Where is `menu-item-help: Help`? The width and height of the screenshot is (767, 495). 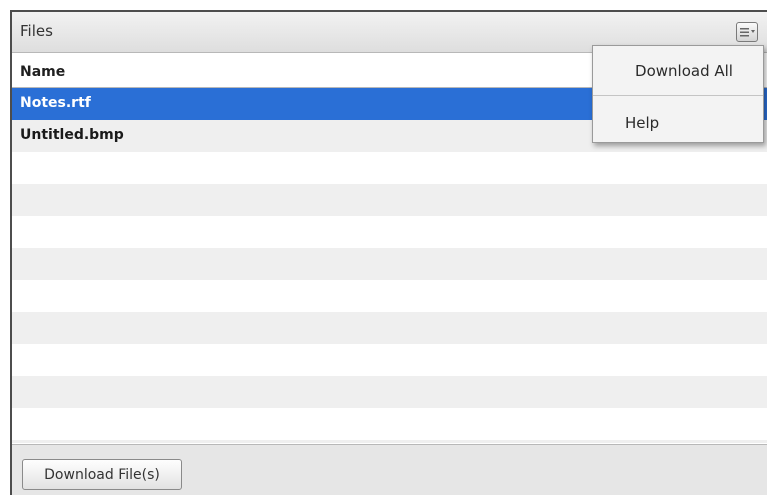
menu-item-help: Help is located at coordinates (678, 123).